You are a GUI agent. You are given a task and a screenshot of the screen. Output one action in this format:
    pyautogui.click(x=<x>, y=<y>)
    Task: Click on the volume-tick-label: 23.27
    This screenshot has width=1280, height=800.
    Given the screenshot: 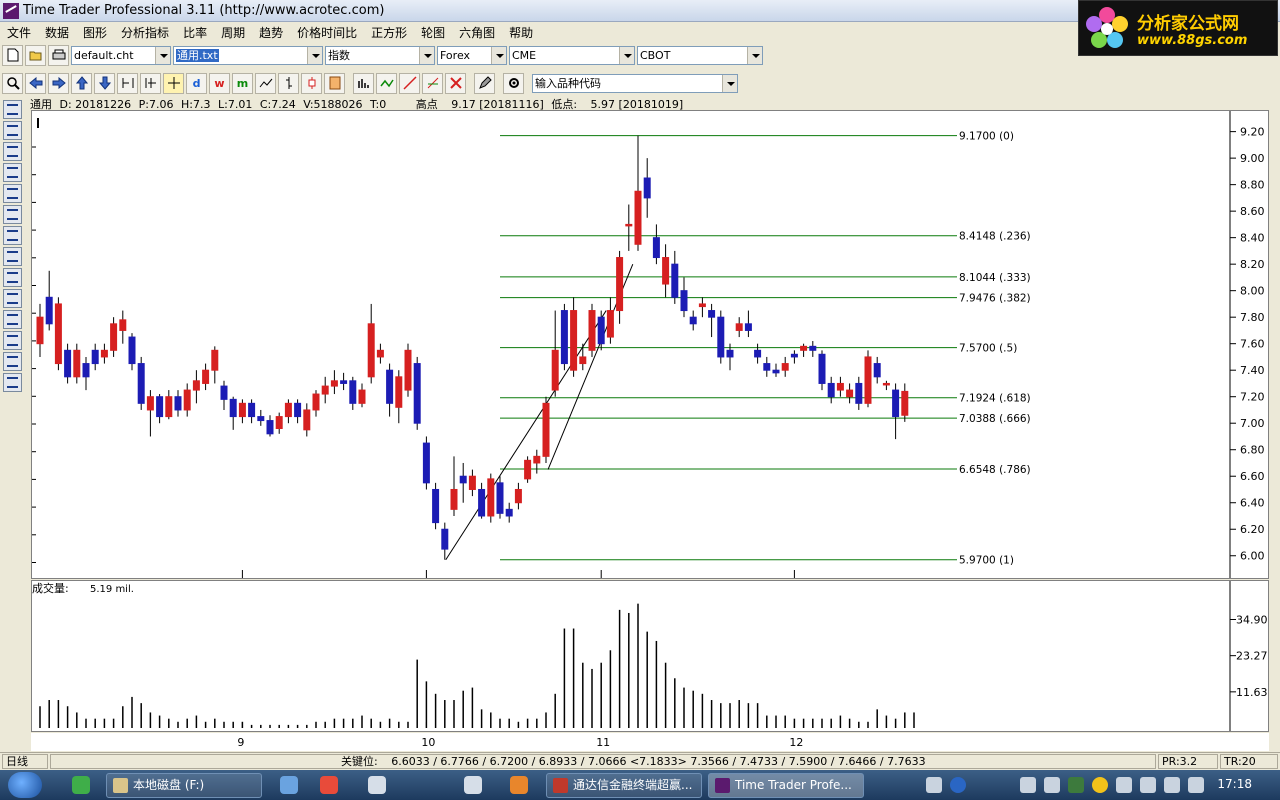 What is the action you would take?
    pyautogui.click(x=1252, y=656)
    